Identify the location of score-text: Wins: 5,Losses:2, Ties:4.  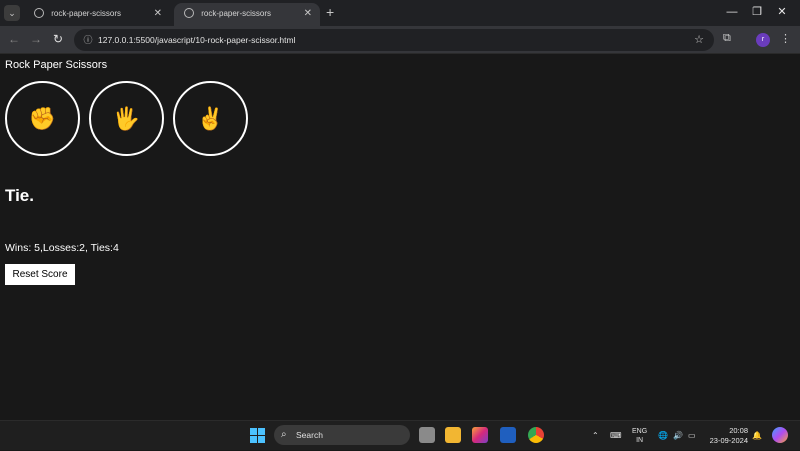
(62, 248).